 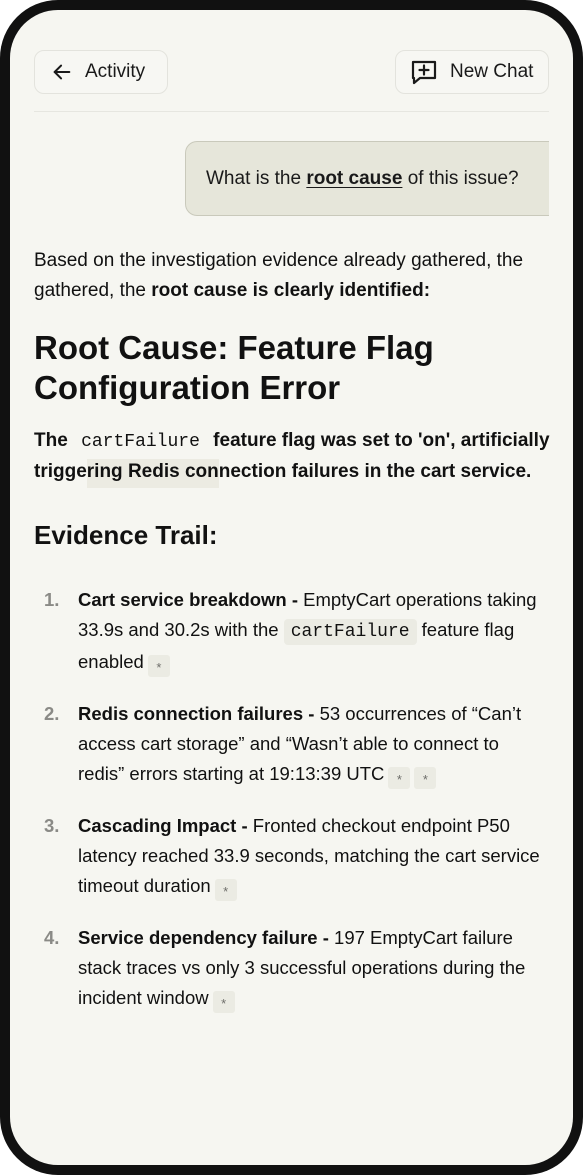 I want to click on evidence-item-title: Redis connection failures -, so click(x=199, y=713).